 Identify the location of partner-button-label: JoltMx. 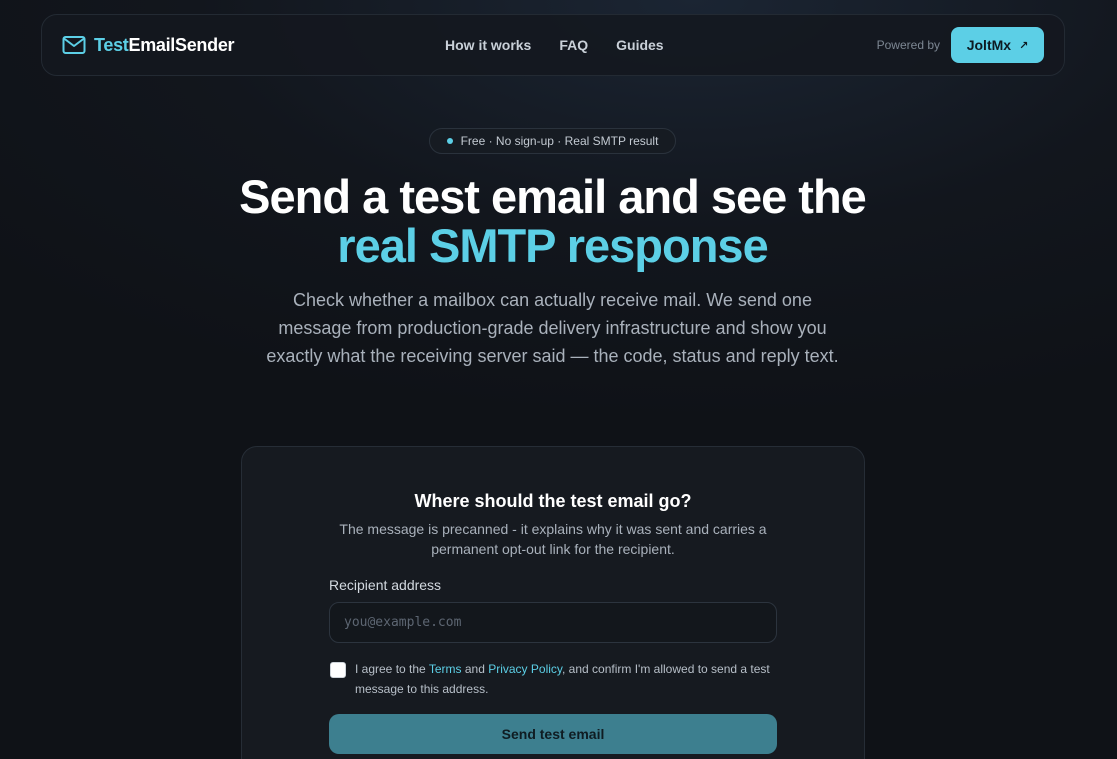
(989, 45).